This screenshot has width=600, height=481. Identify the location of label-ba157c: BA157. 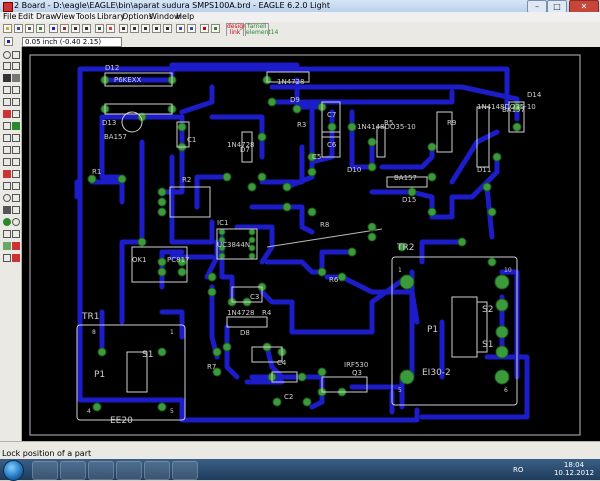
(513, 110).